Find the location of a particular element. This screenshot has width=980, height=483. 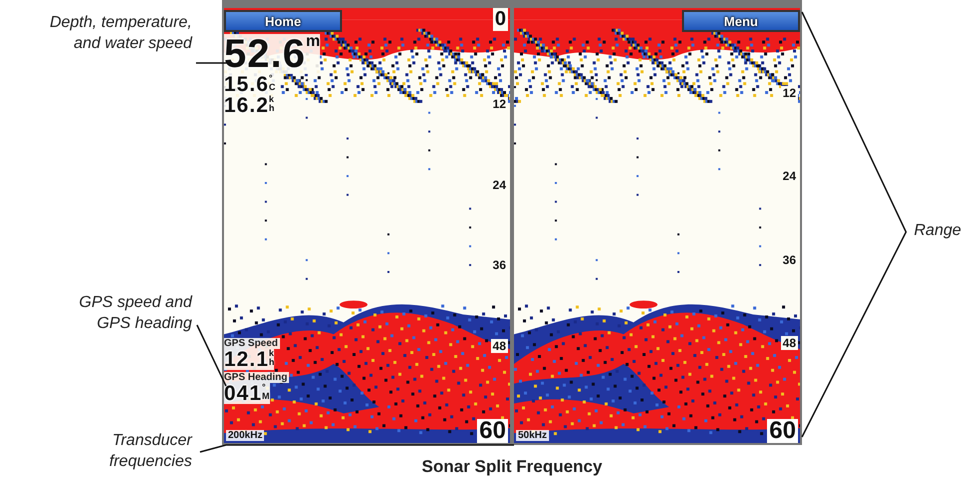

readout-label: GPS Speed is located at coordinates (252, 343).